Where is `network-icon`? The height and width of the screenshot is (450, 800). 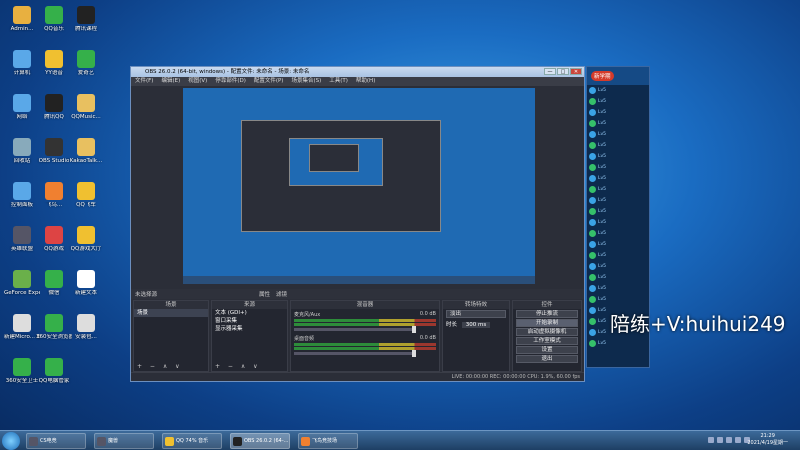
network-icon is located at coordinates (738, 440).